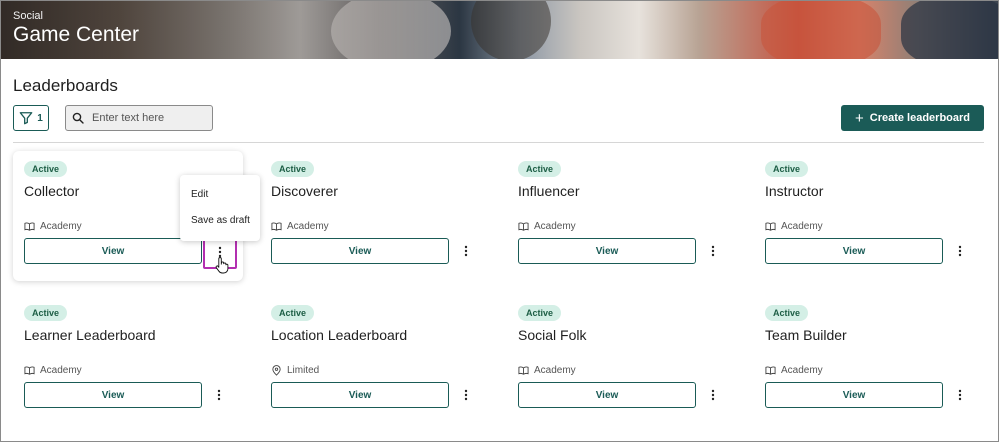 This screenshot has width=999, height=442. What do you see at coordinates (375, 360) in the screenshot?
I see `leaderboard-card: Active Location Leaderboard Limited View` at bounding box center [375, 360].